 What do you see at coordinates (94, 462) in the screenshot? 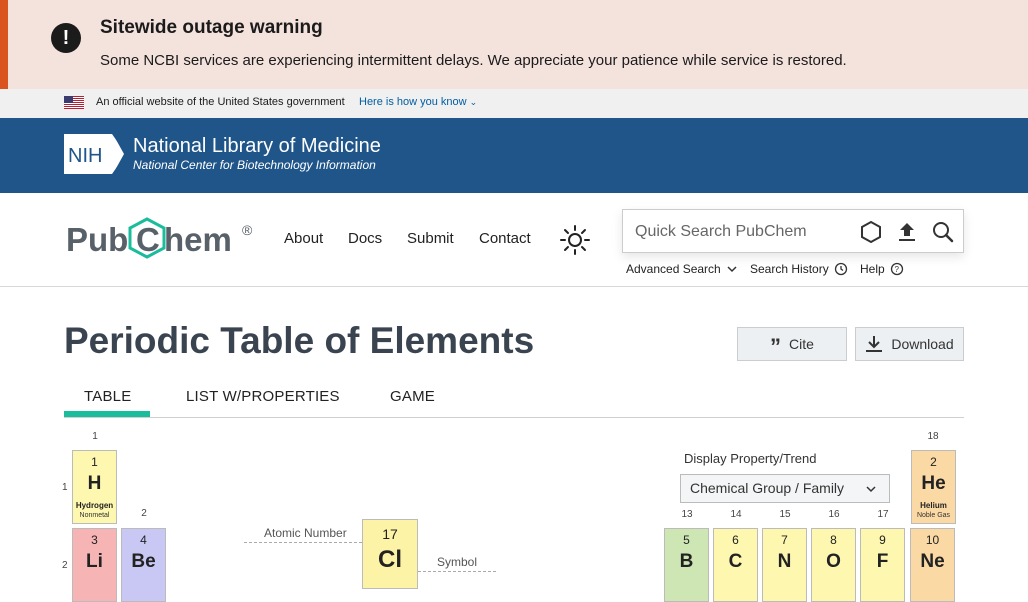
I see `atomic-number: 1` at bounding box center [94, 462].